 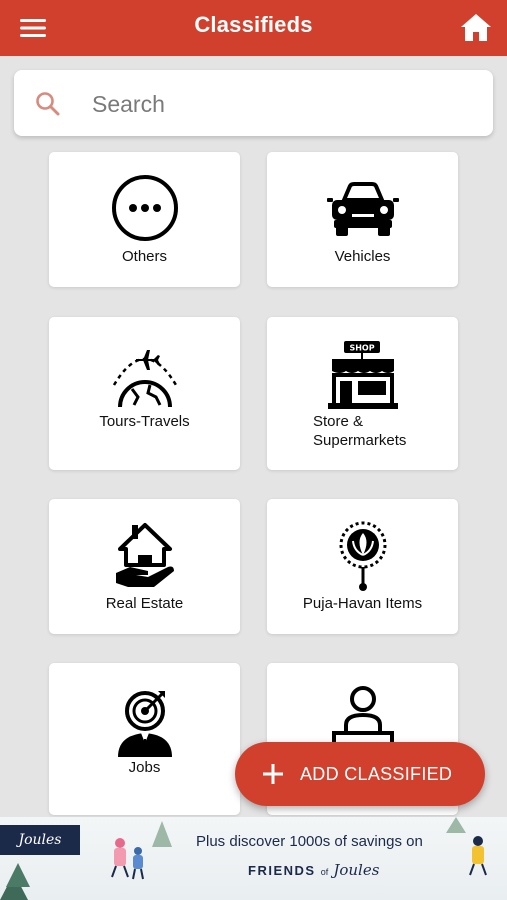 What do you see at coordinates (273, 774) in the screenshot?
I see `plus-icon` at bounding box center [273, 774].